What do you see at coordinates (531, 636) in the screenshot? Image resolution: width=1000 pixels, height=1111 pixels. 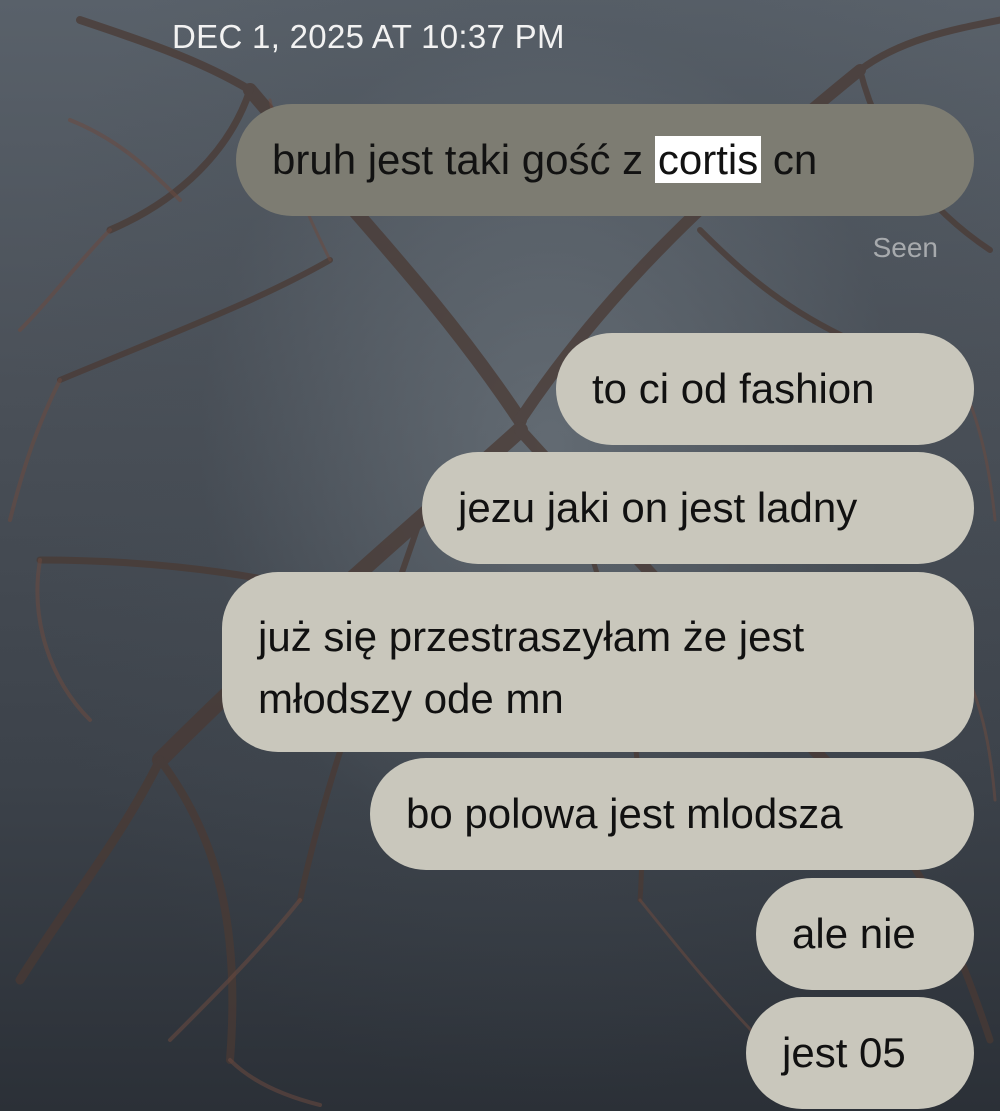 I see `message-text-line: już się przestraszyłam że jest` at bounding box center [531, 636].